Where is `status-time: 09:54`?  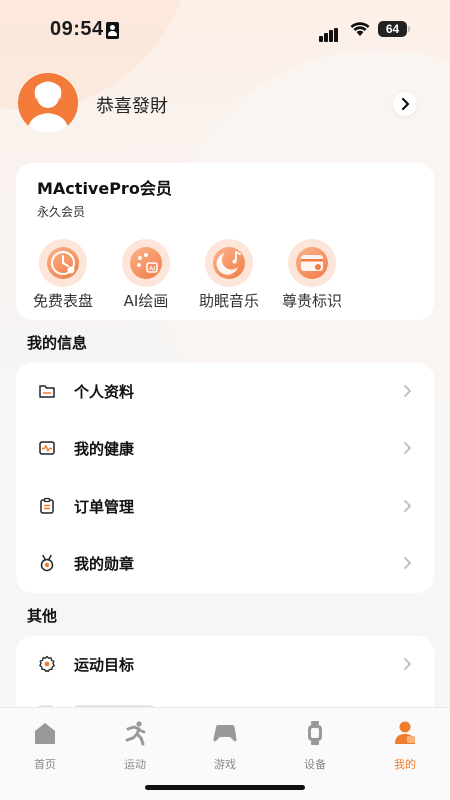 status-time: 09:54 is located at coordinates (77, 29).